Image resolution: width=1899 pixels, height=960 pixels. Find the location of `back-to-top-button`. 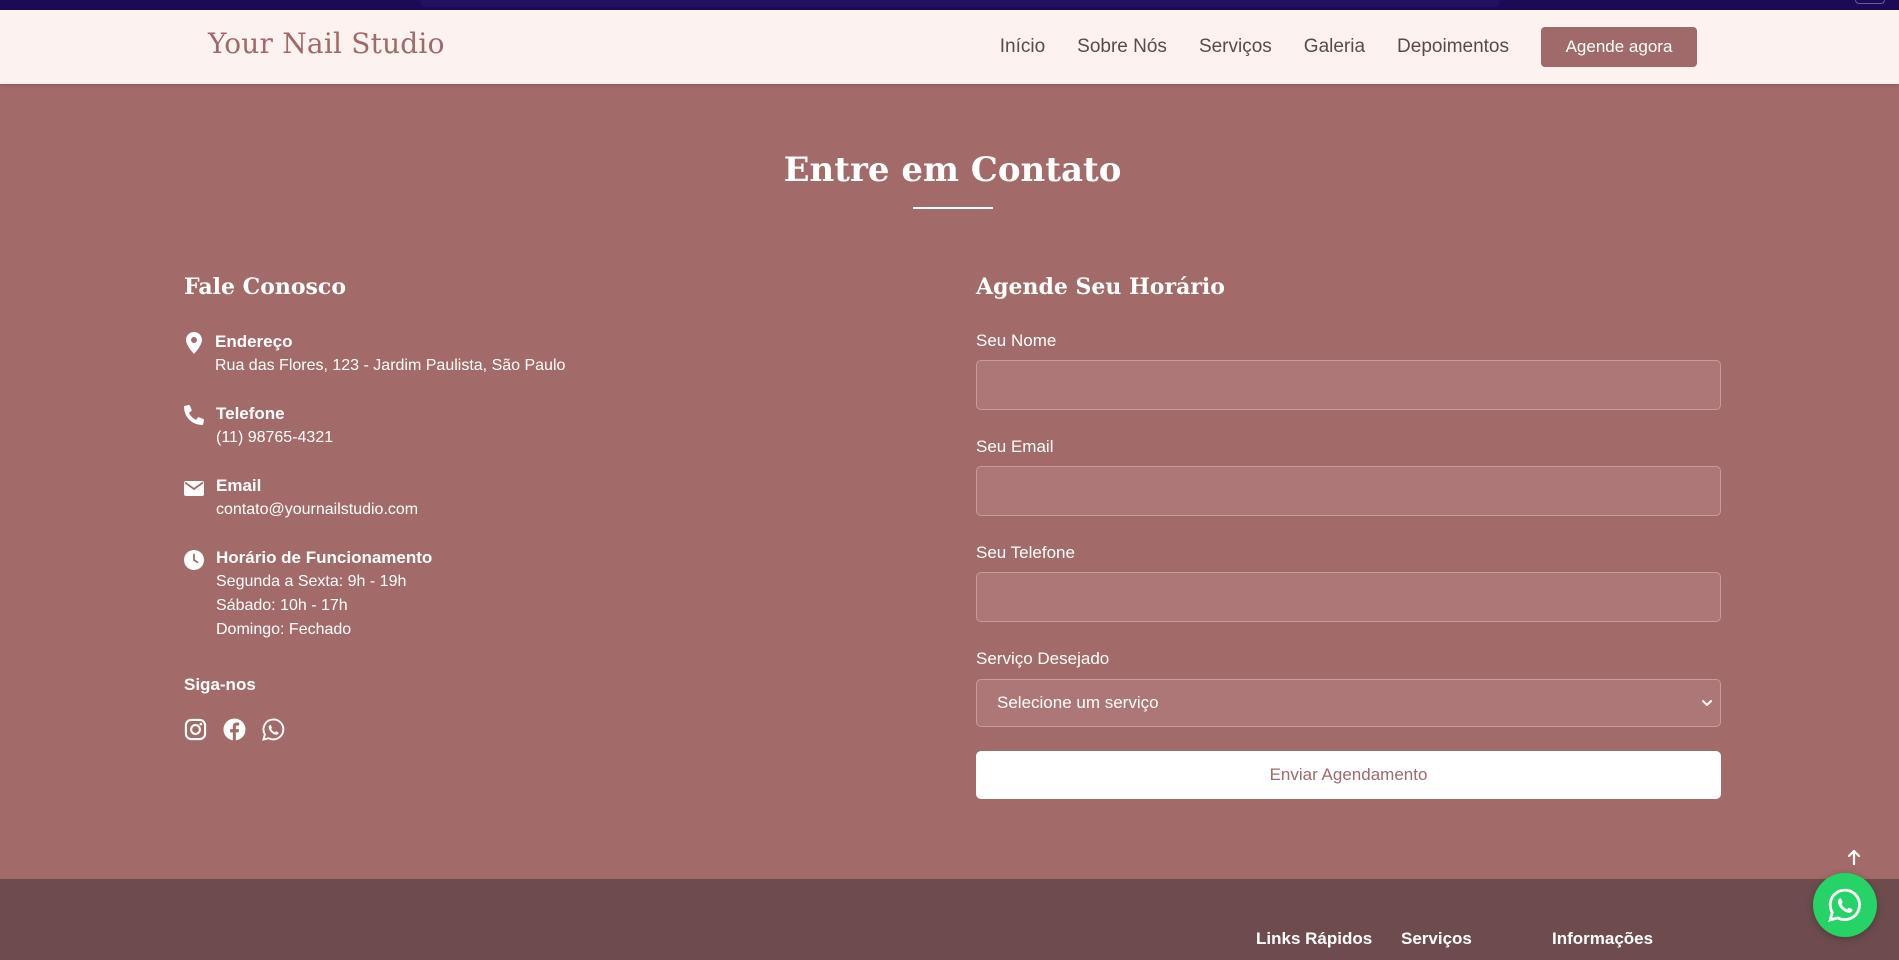

back-to-top-button is located at coordinates (1854, 857).